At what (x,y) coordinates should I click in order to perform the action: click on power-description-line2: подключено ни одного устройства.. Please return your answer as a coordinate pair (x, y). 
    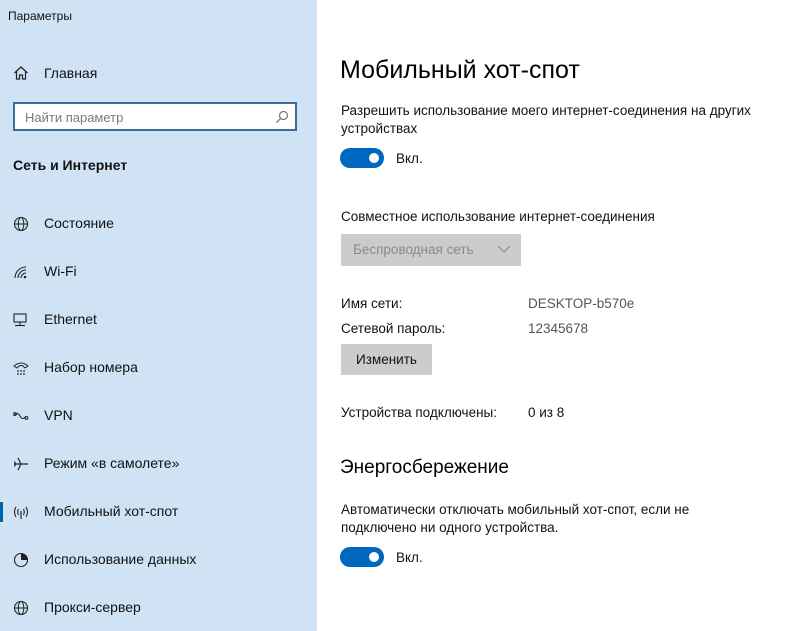
    Looking at the image, I should click on (450, 527).